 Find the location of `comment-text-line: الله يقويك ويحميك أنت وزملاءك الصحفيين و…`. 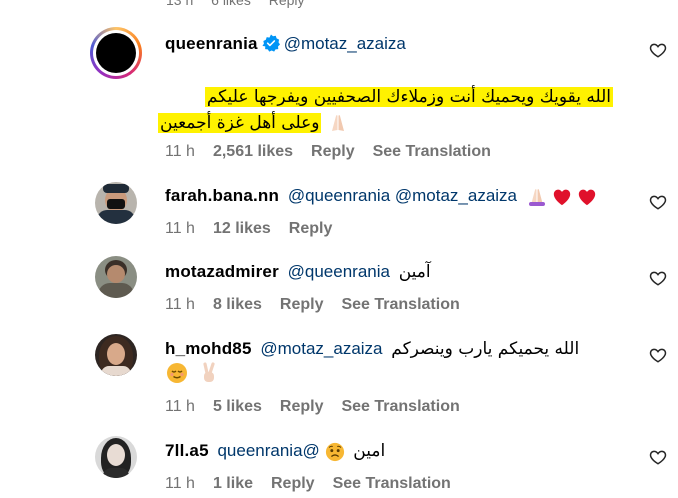

comment-text-line: الله يقويك ويحميك أنت وزملاءك الصحفيين و… is located at coordinates (408, 97).